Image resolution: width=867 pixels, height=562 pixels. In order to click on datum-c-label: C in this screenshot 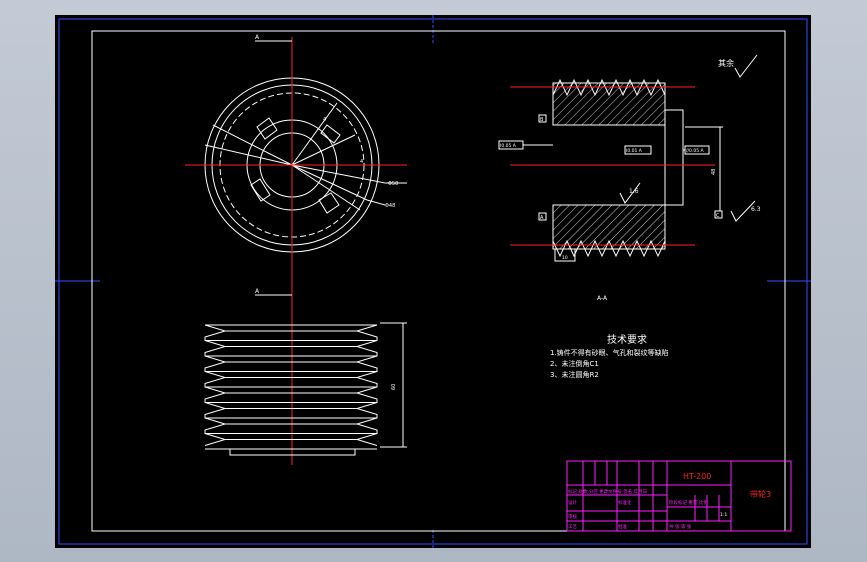, I will do `click(718, 216)`.